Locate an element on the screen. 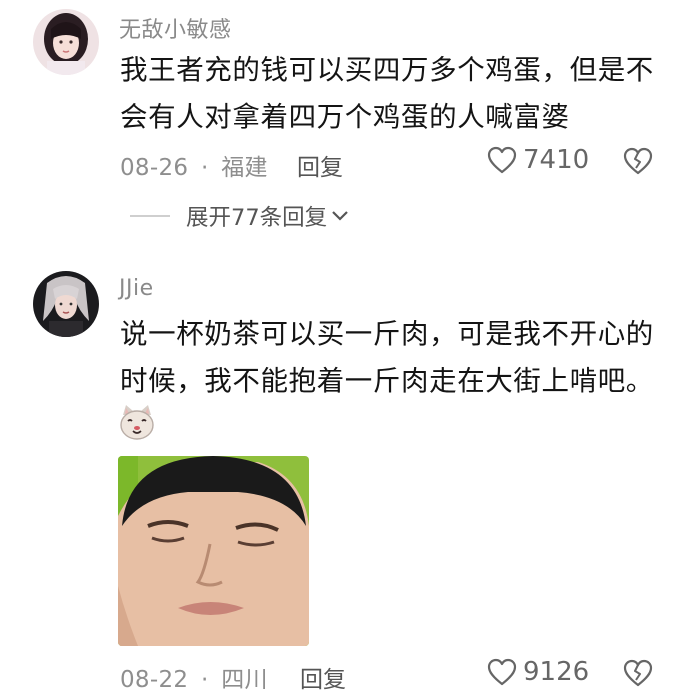  username: 无敌小敏感 is located at coordinates (175, 28).